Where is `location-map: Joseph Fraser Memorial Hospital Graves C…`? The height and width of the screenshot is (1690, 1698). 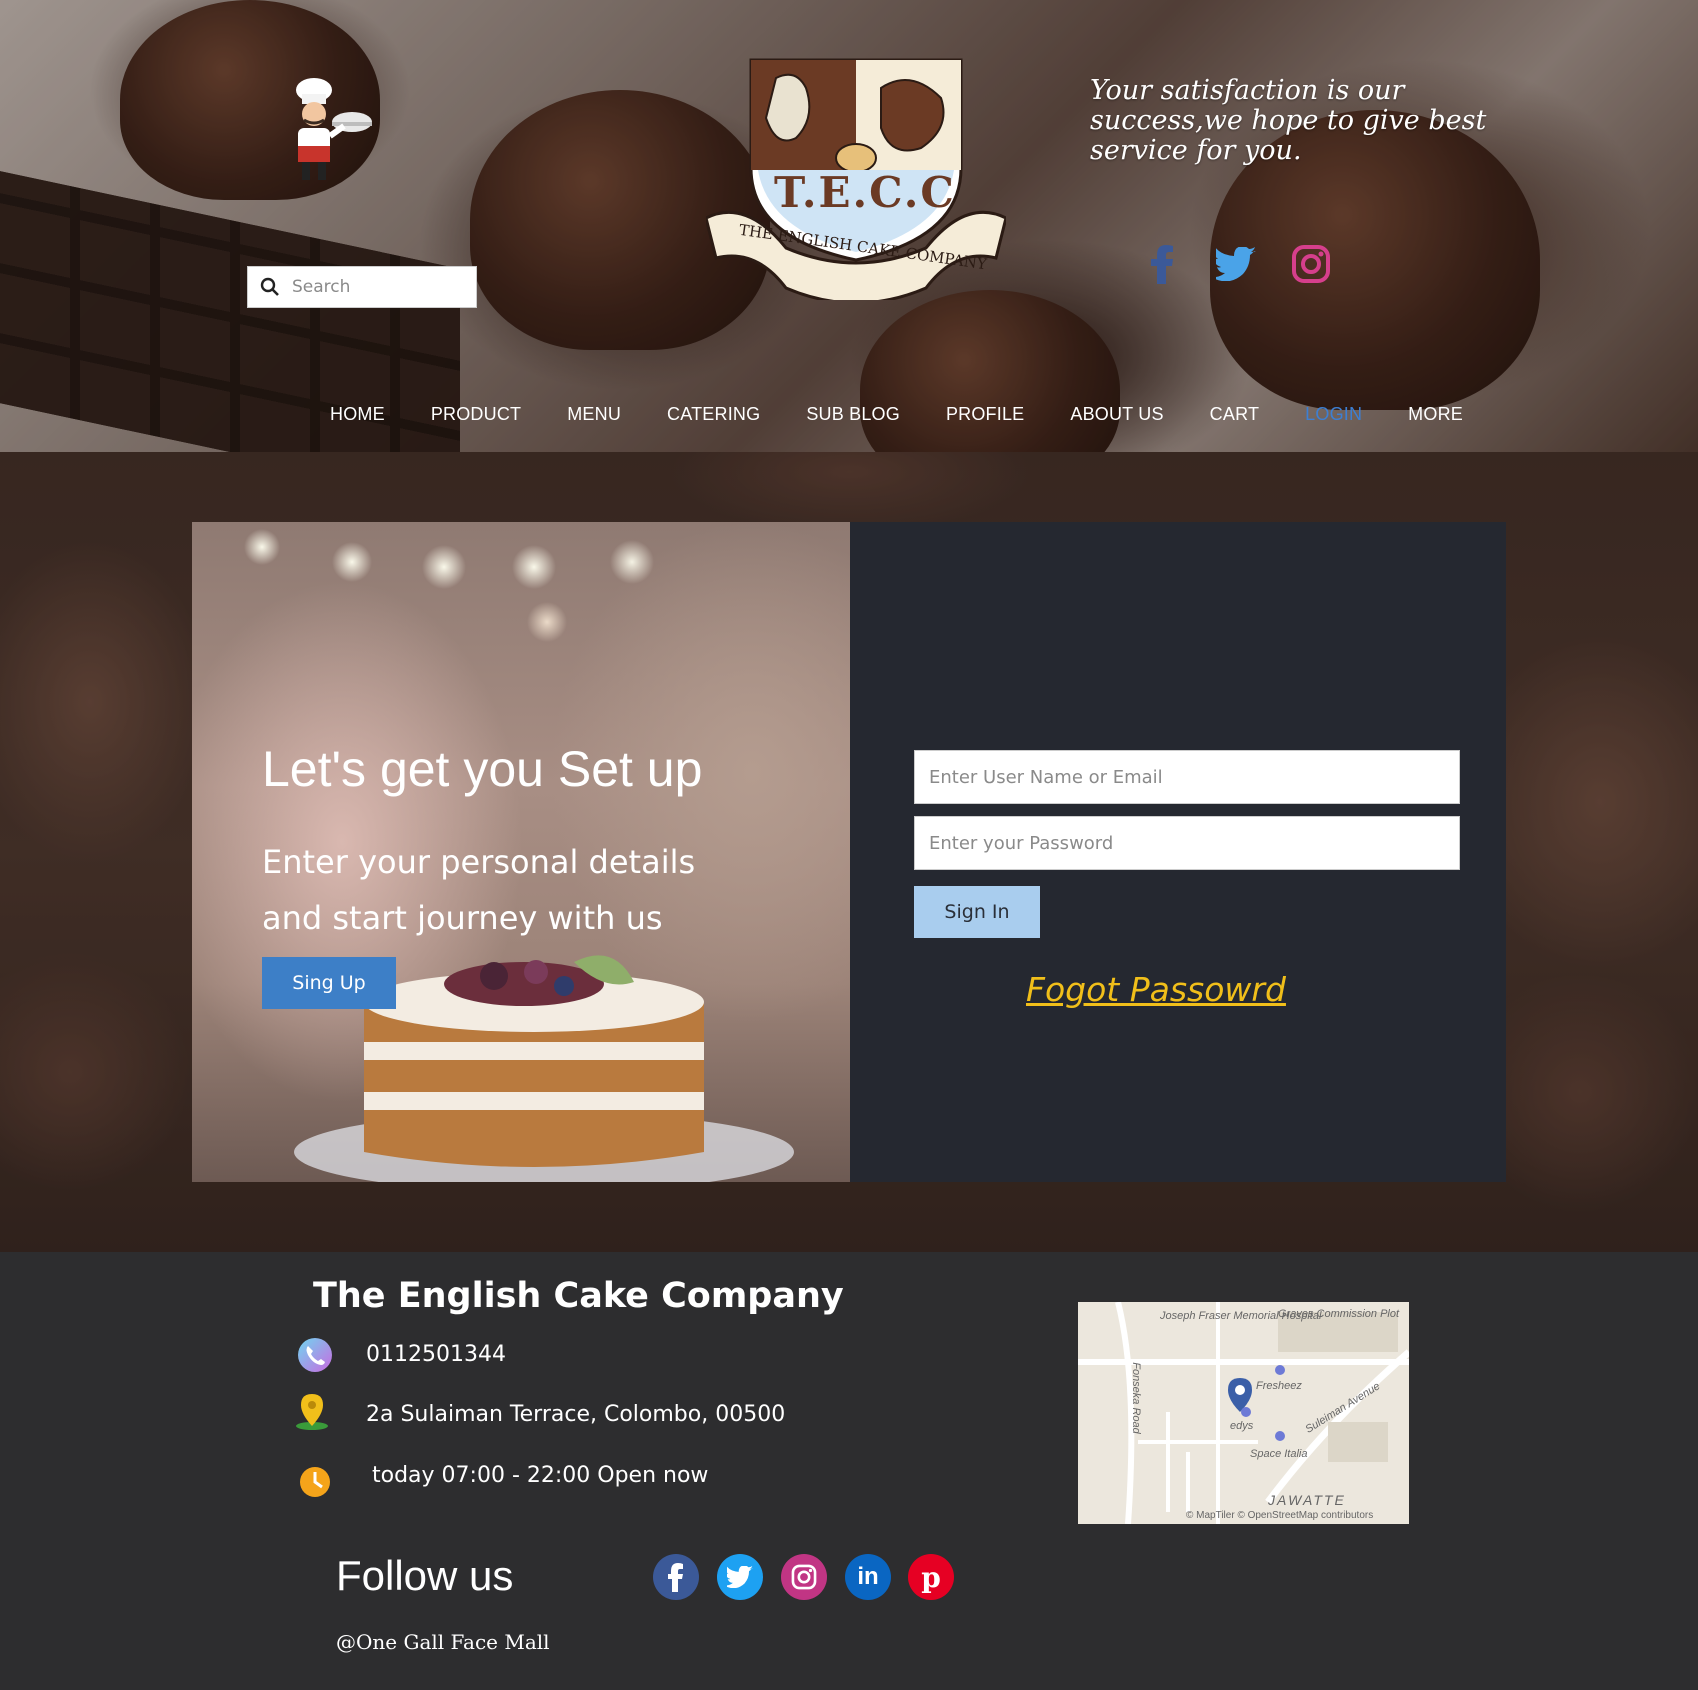 location-map: Joseph Fraser Memorial Hospital Graves C… is located at coordinates (1243, 1413).